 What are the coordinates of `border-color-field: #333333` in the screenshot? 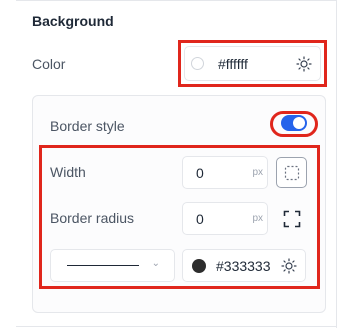 It's located at (244, 265).